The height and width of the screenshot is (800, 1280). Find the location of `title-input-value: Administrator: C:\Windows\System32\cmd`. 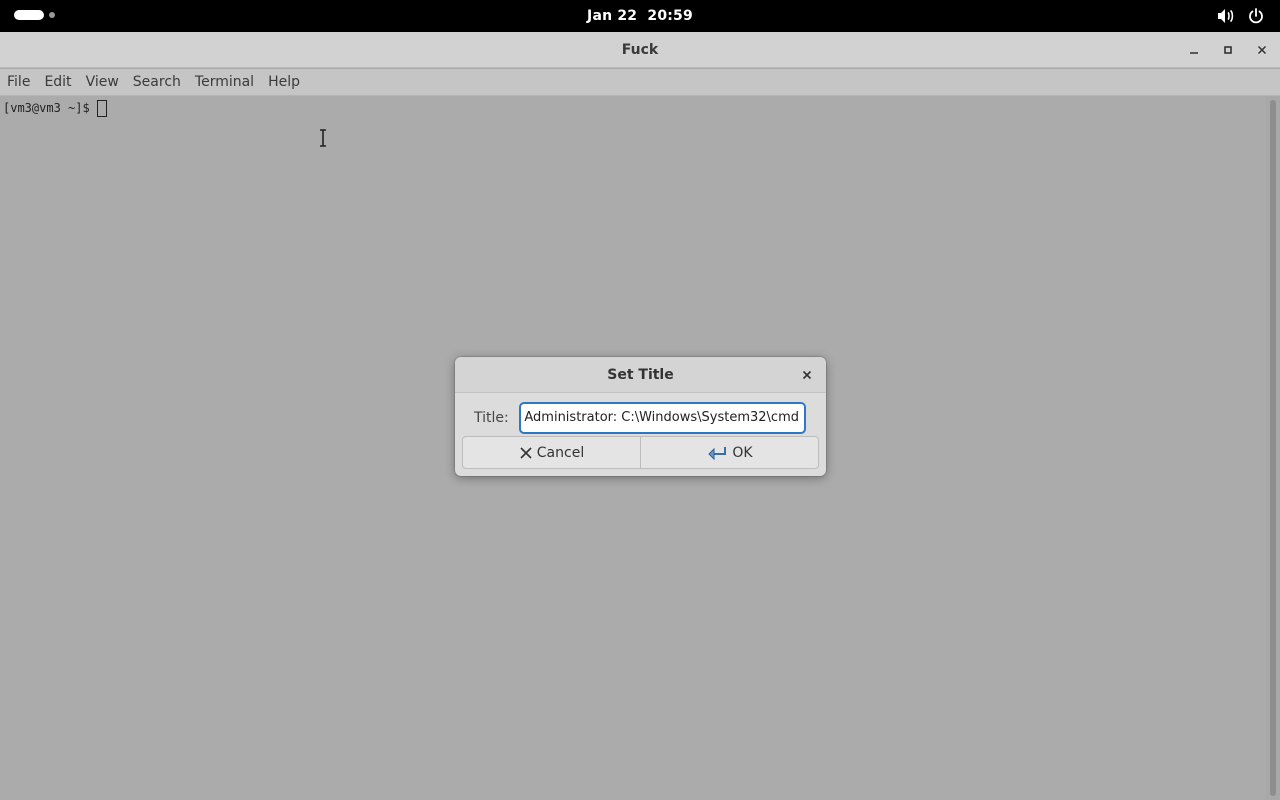

title-input-value: Administrator: C:\Windows\System32\cmd is located at coordinates (661, 417).